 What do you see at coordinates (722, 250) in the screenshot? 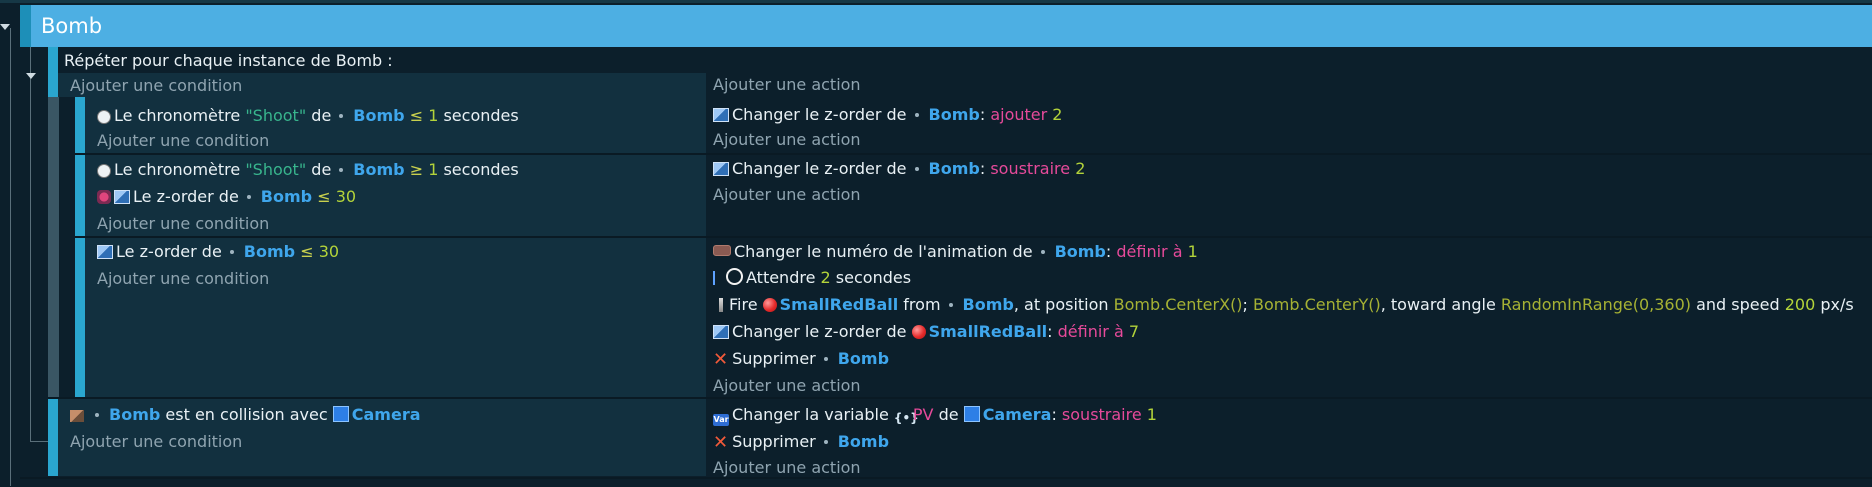
I see `animation-icon` at bounding box center [722, 250].